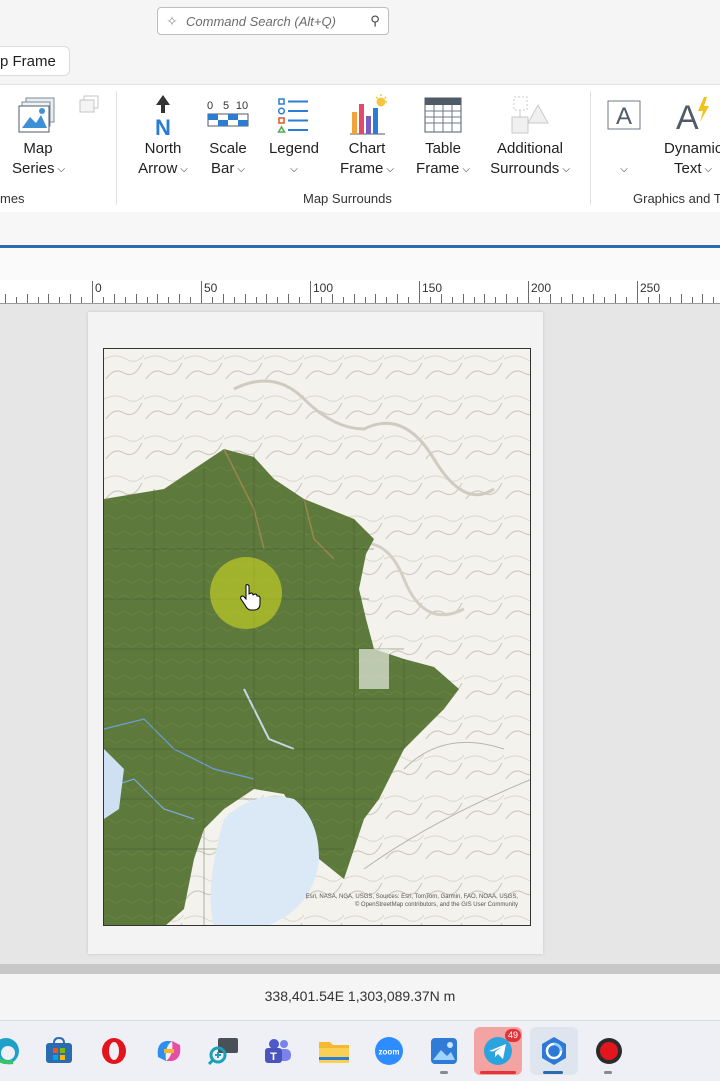 Image resolution: width=720 pixels, height=1081 pixels. I want to click on opera-icon, so click(114, 1051).